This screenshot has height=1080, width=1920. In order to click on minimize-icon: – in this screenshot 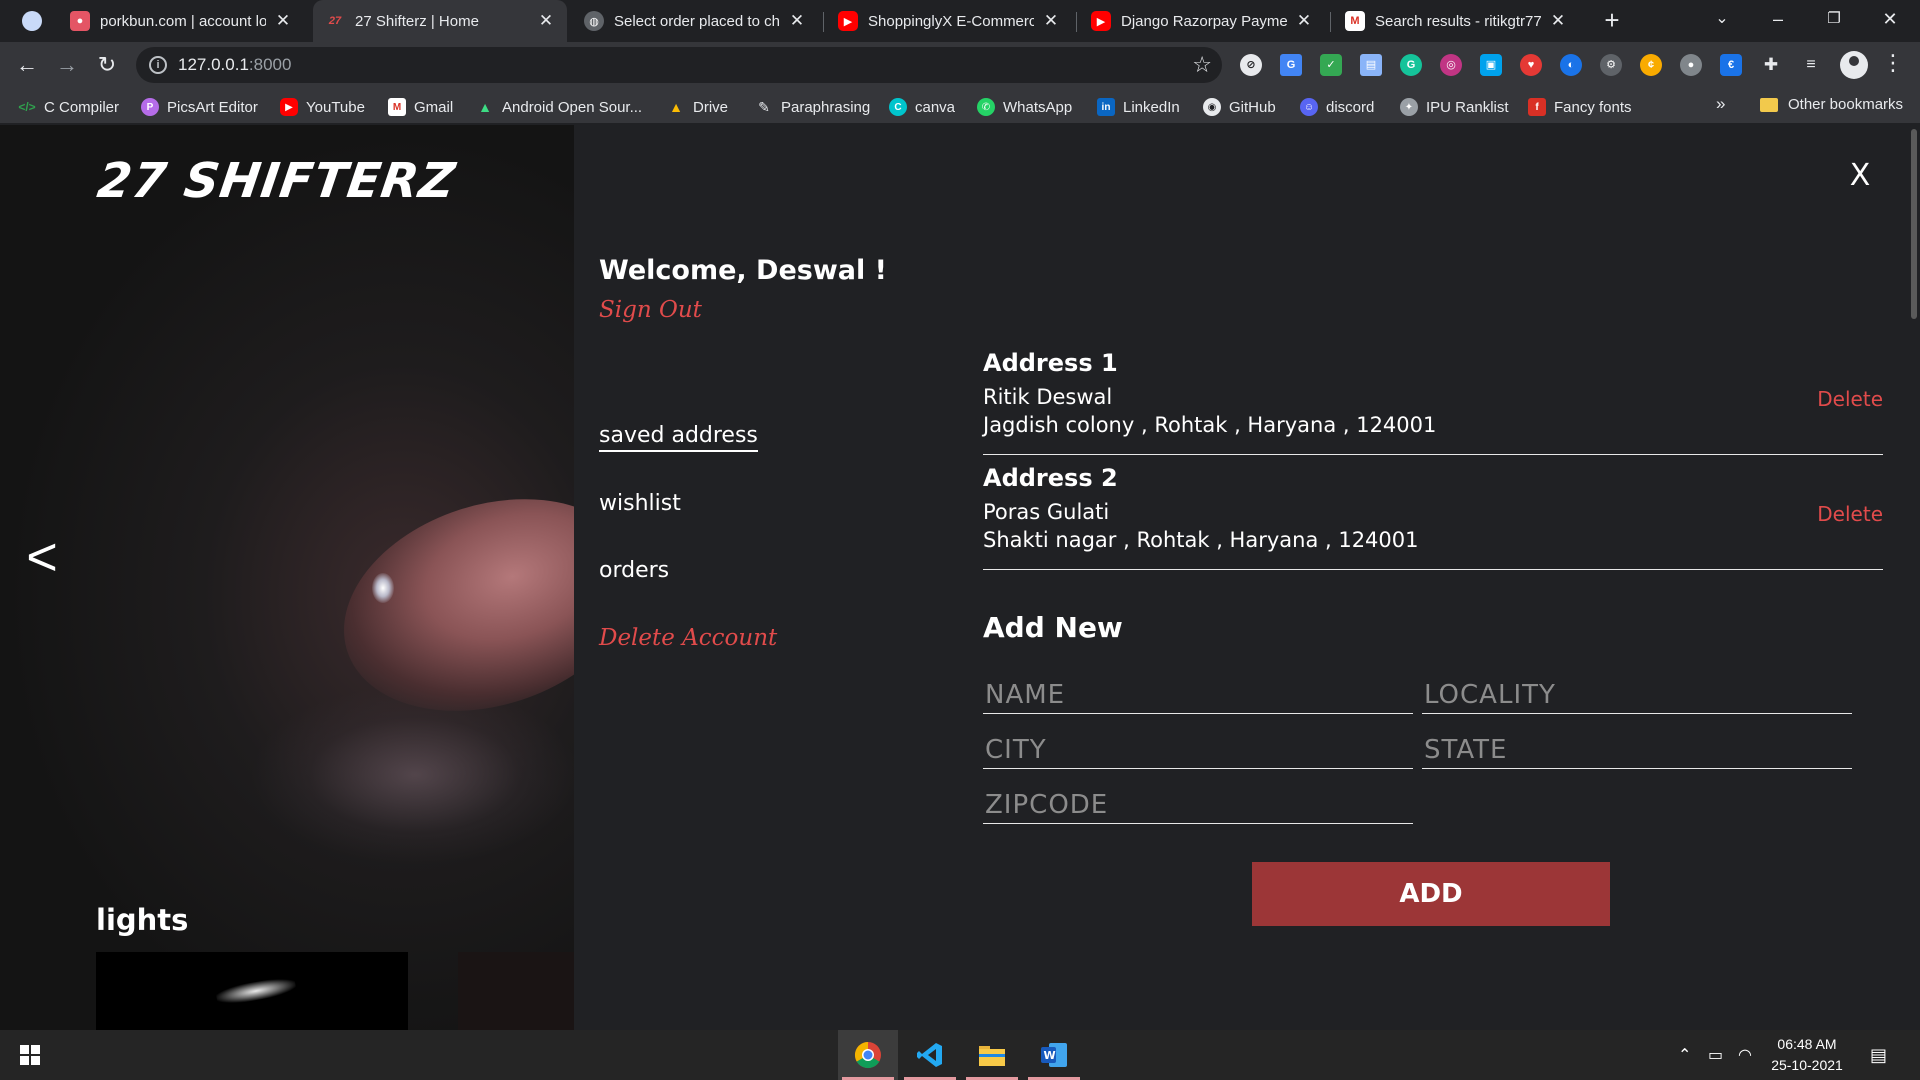, I will do `click(1778, 21)`.